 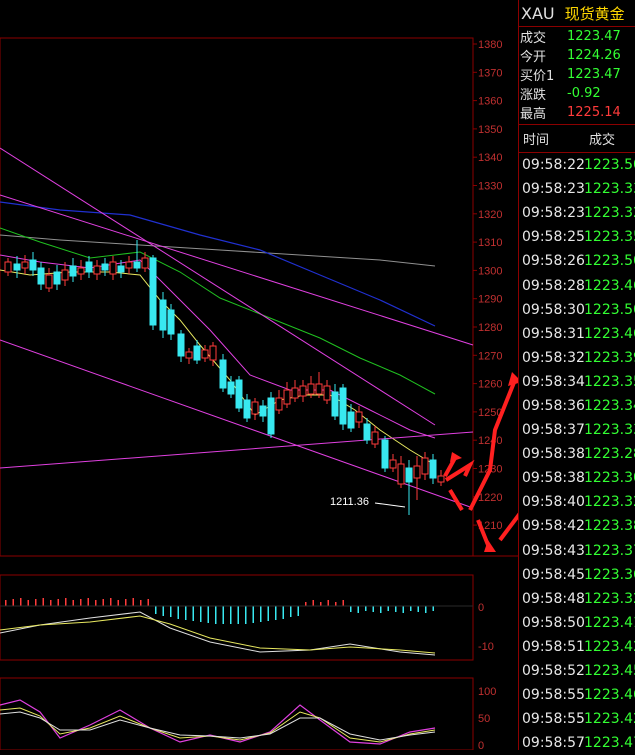 What do you see at coordinates (609, 454) in the screenshot?
I see `tick-price: 1223.28` at bounding box center [609, 454].